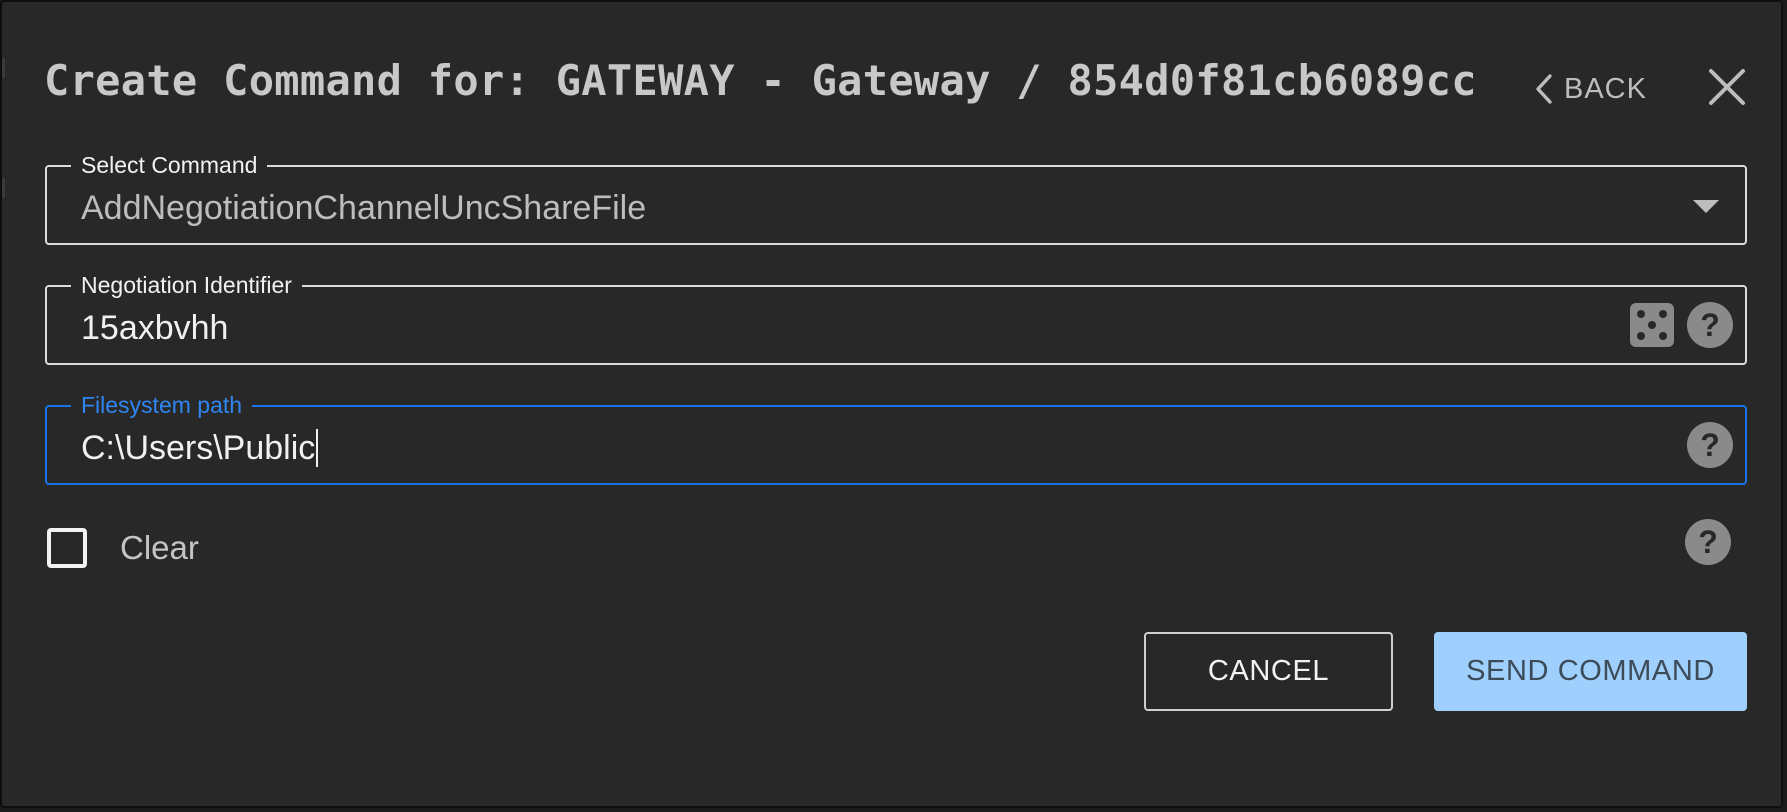 Image resolution: width=1787 pixels, height=812 pixels. What do you see at coordinates (896, 438) in the screenshot?
I see `filesystem-path-field: Filesystem path C:\Users\Public ?` at bounding box center [896, 438].